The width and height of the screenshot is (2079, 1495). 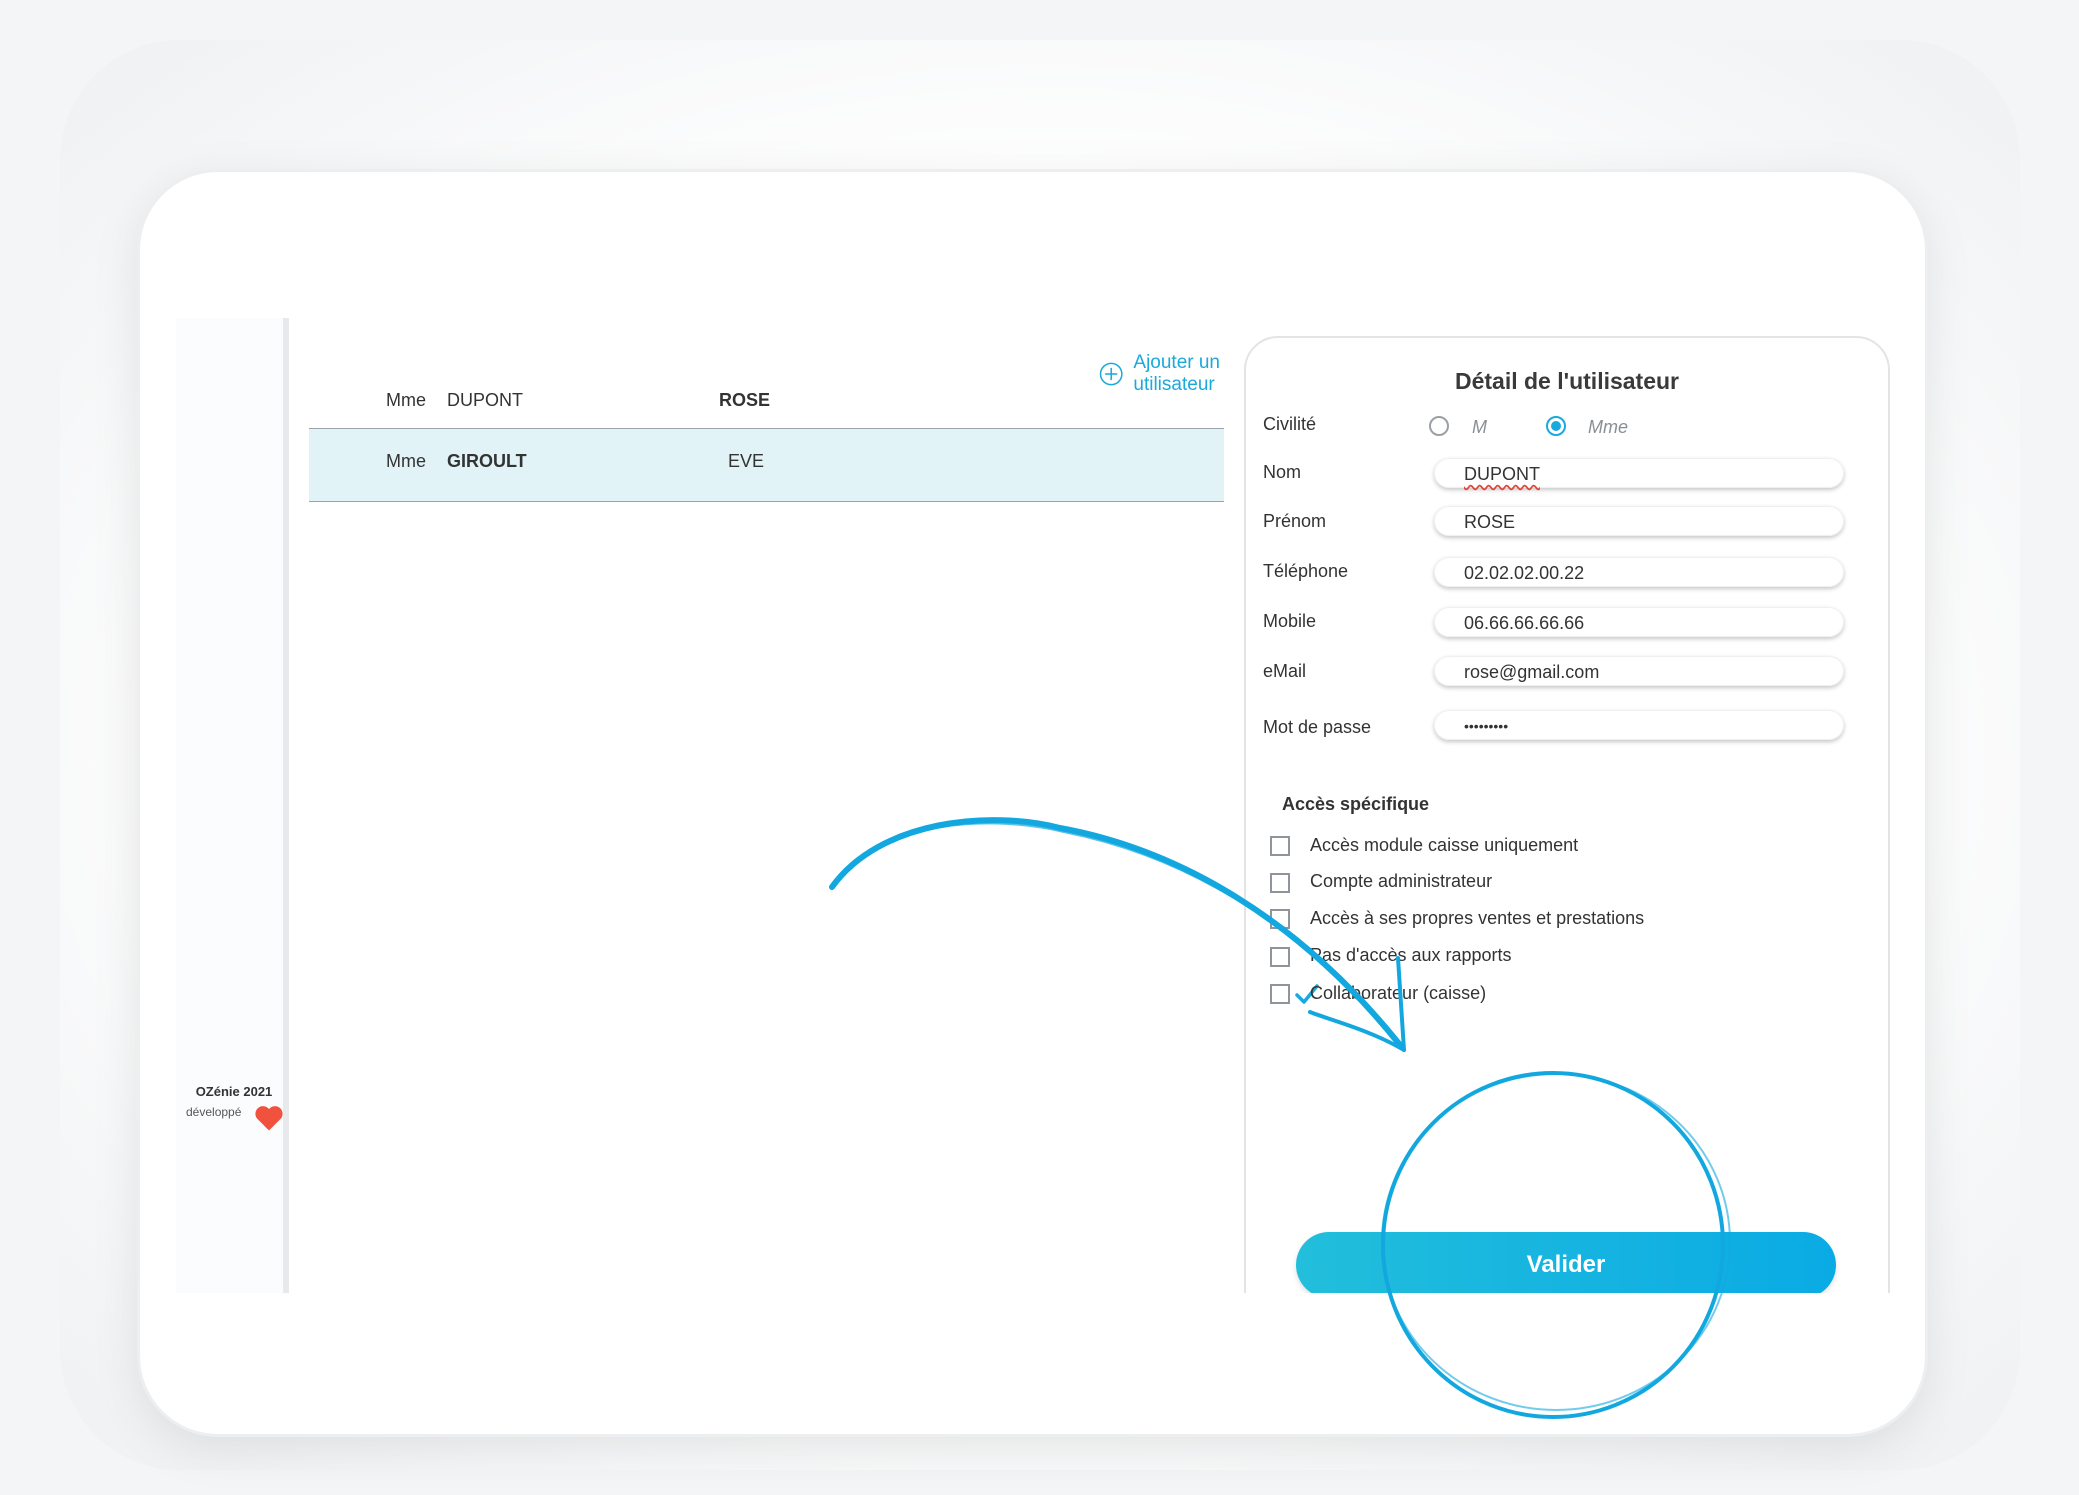 I want to click on access-label-admin: Compte administrateur, so click(x=1401, y=881).